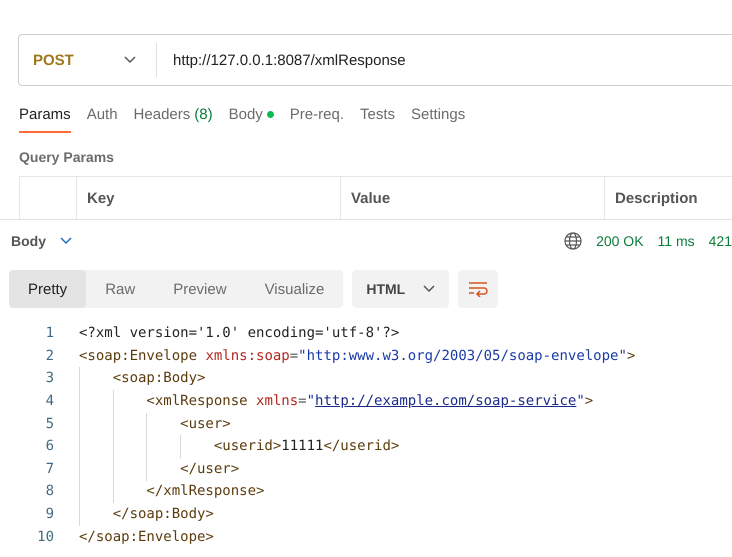 The width and height of the screenshot is (732, 557). I want to click on status-code: 200 OK, so click(620, 241).